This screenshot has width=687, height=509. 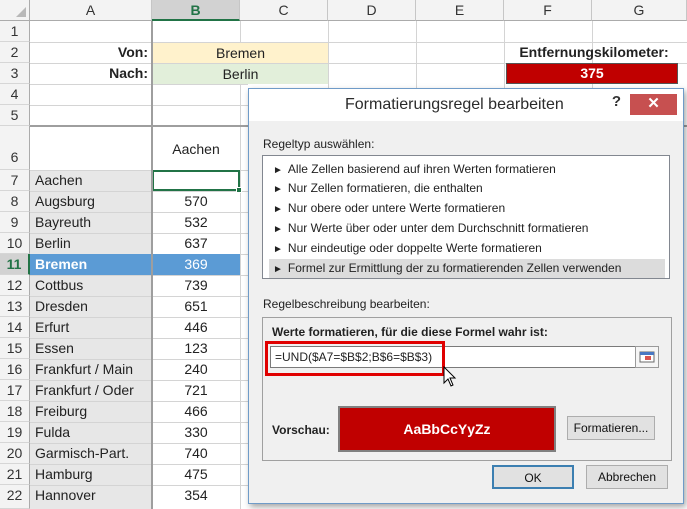 I want to click on nach-input-cell: Berlin, so click(x=240, y=74).